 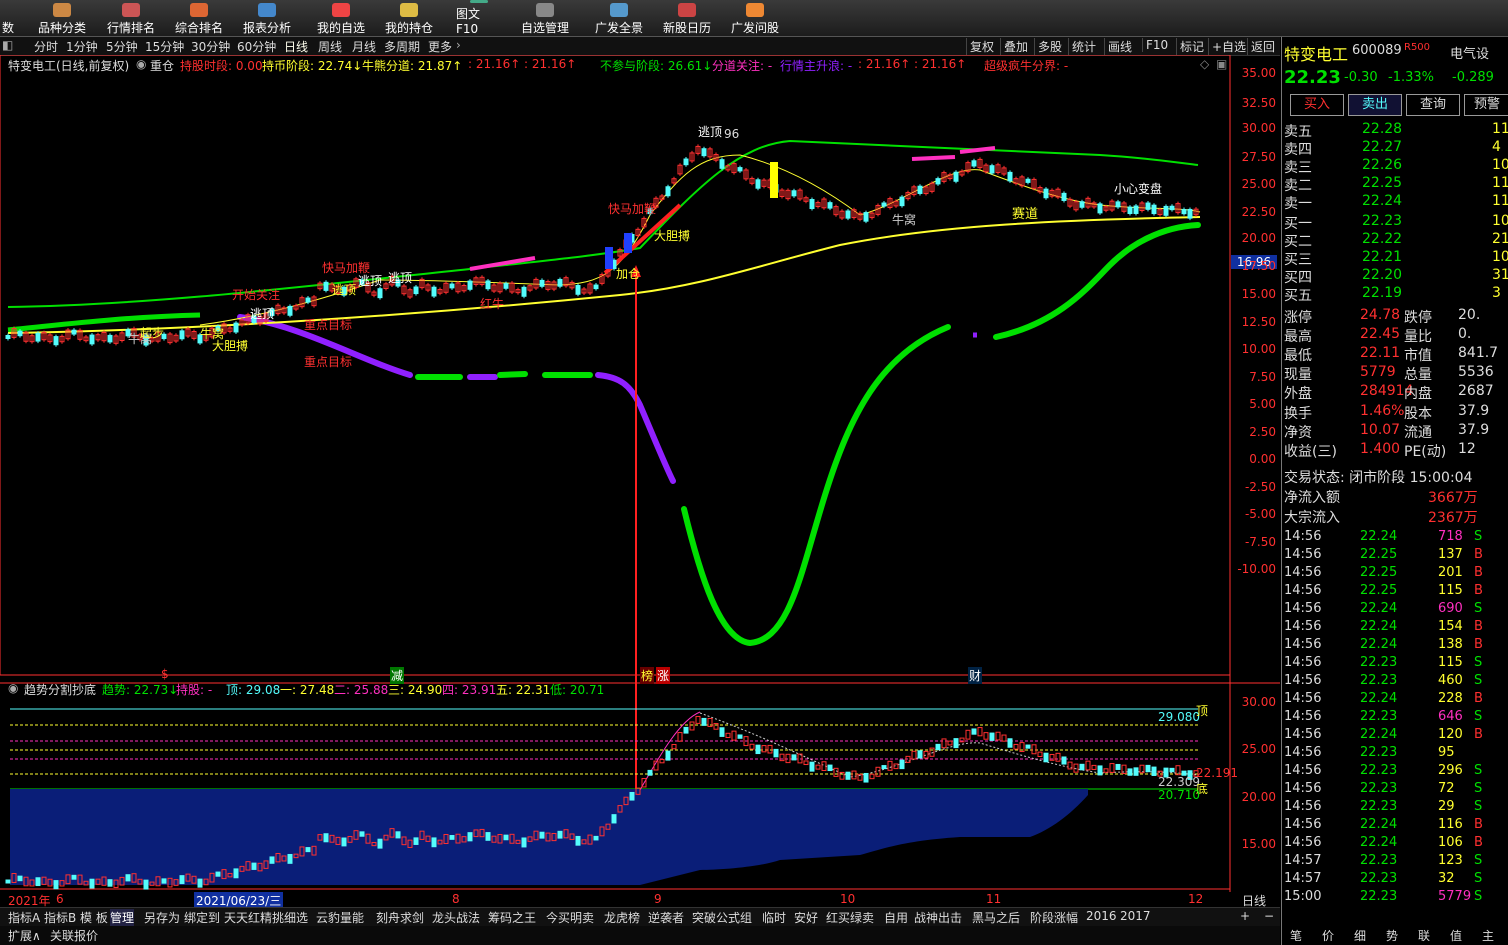 What do you see at coordinates (202, 917) in the screenshot?
I see `indicator-tab: 绑定到` at bounding box center [202, 917].